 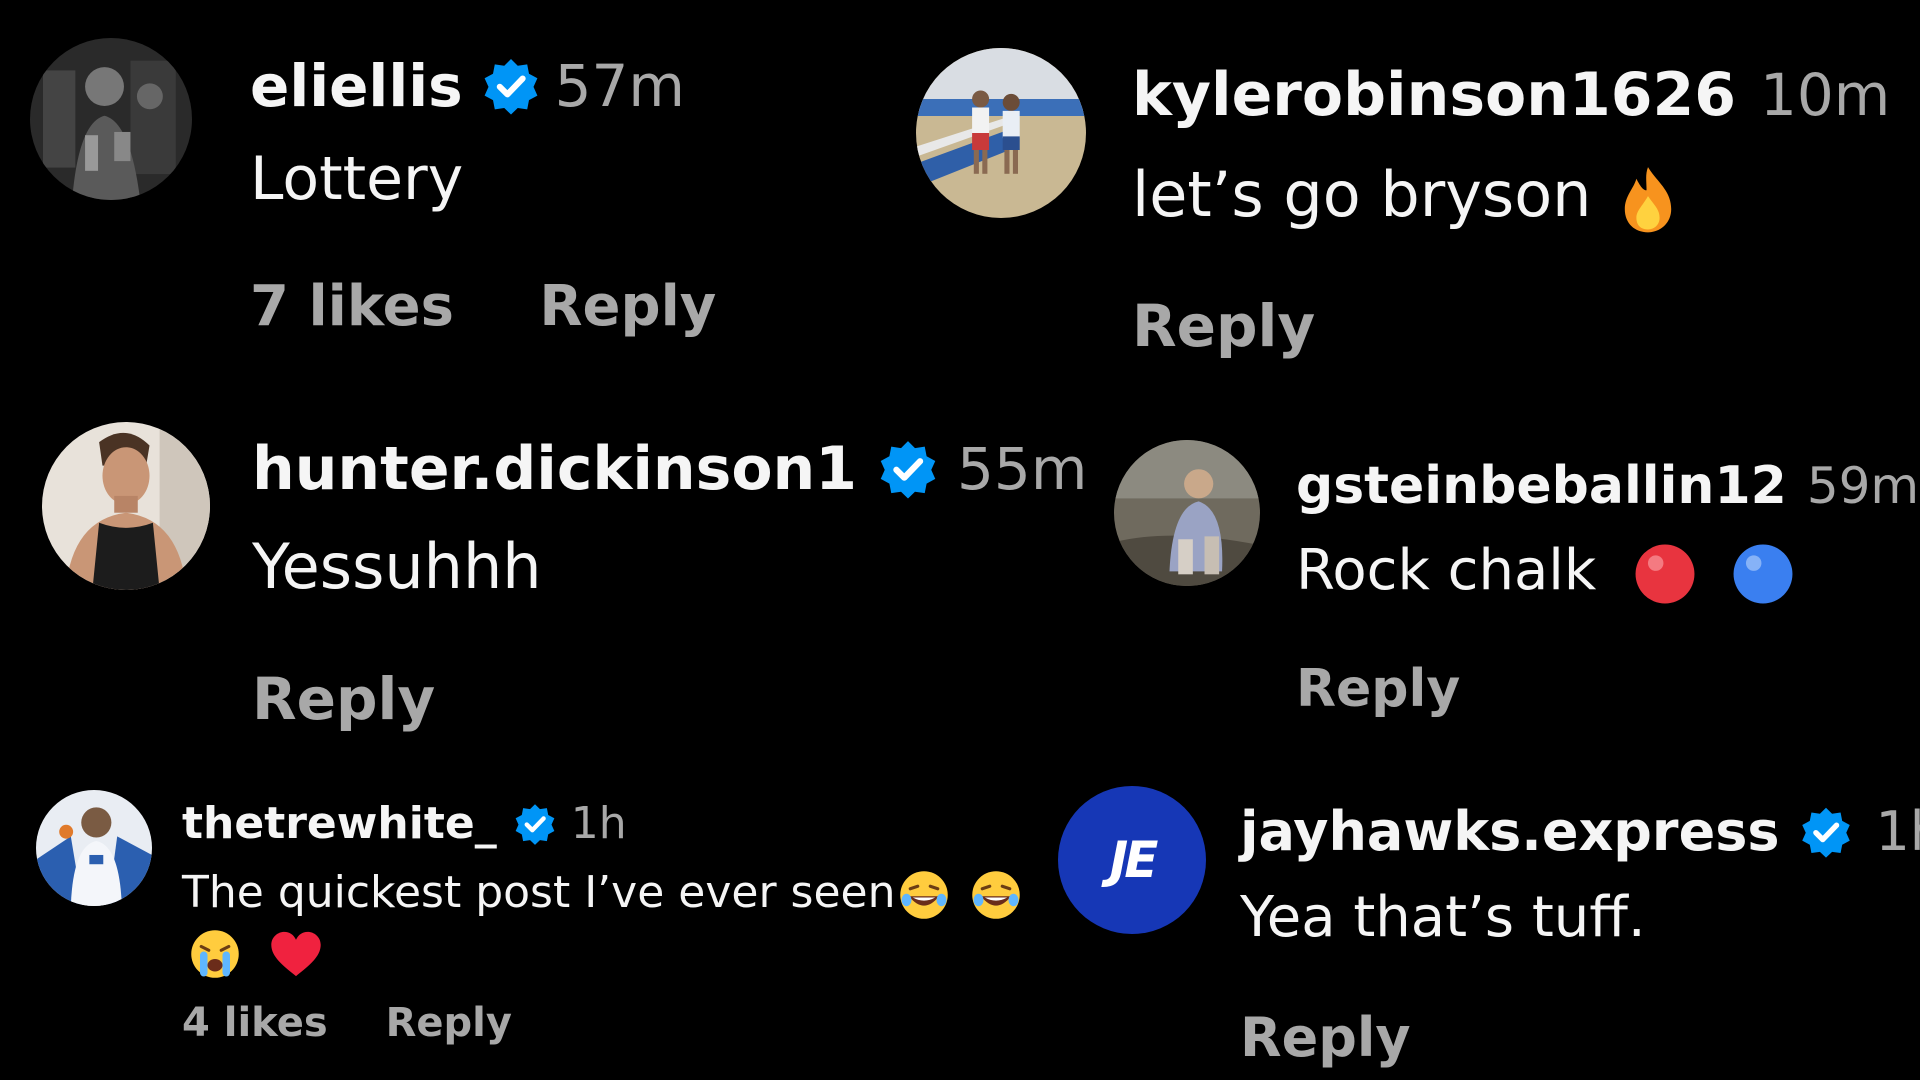 What do you see at coordinates (1434, 95) in the screenshot?
I see `username: kylerobinson1626` at bounding box center [1434, 95].